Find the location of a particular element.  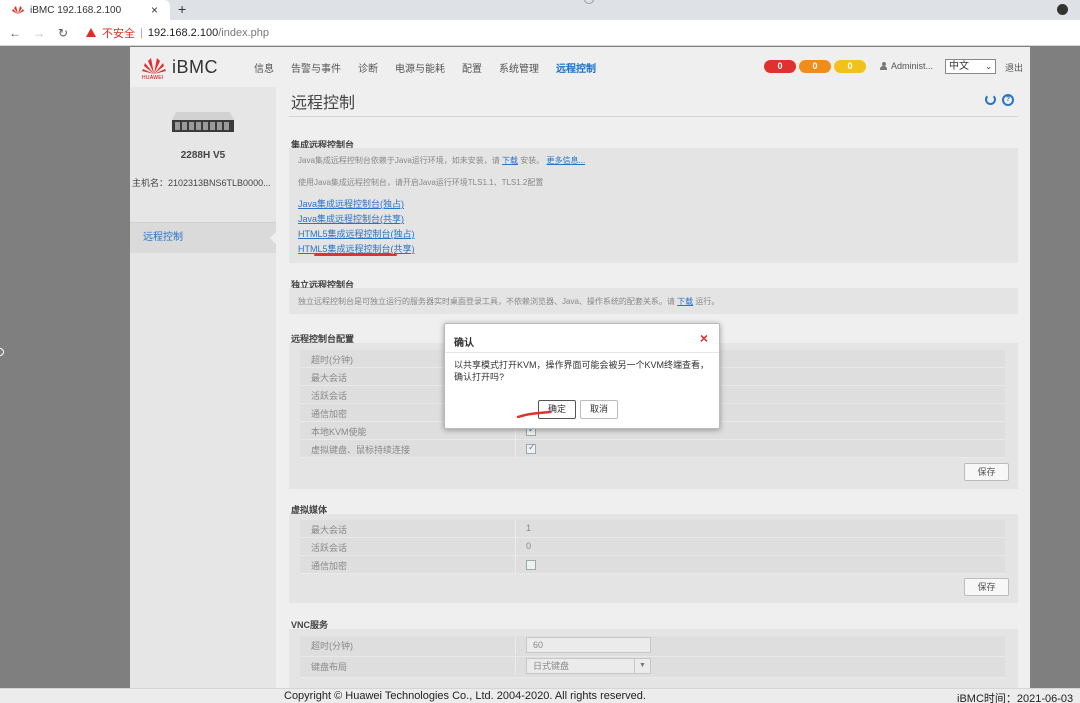

language-value: 中文 is located at coordinates (959, 66).